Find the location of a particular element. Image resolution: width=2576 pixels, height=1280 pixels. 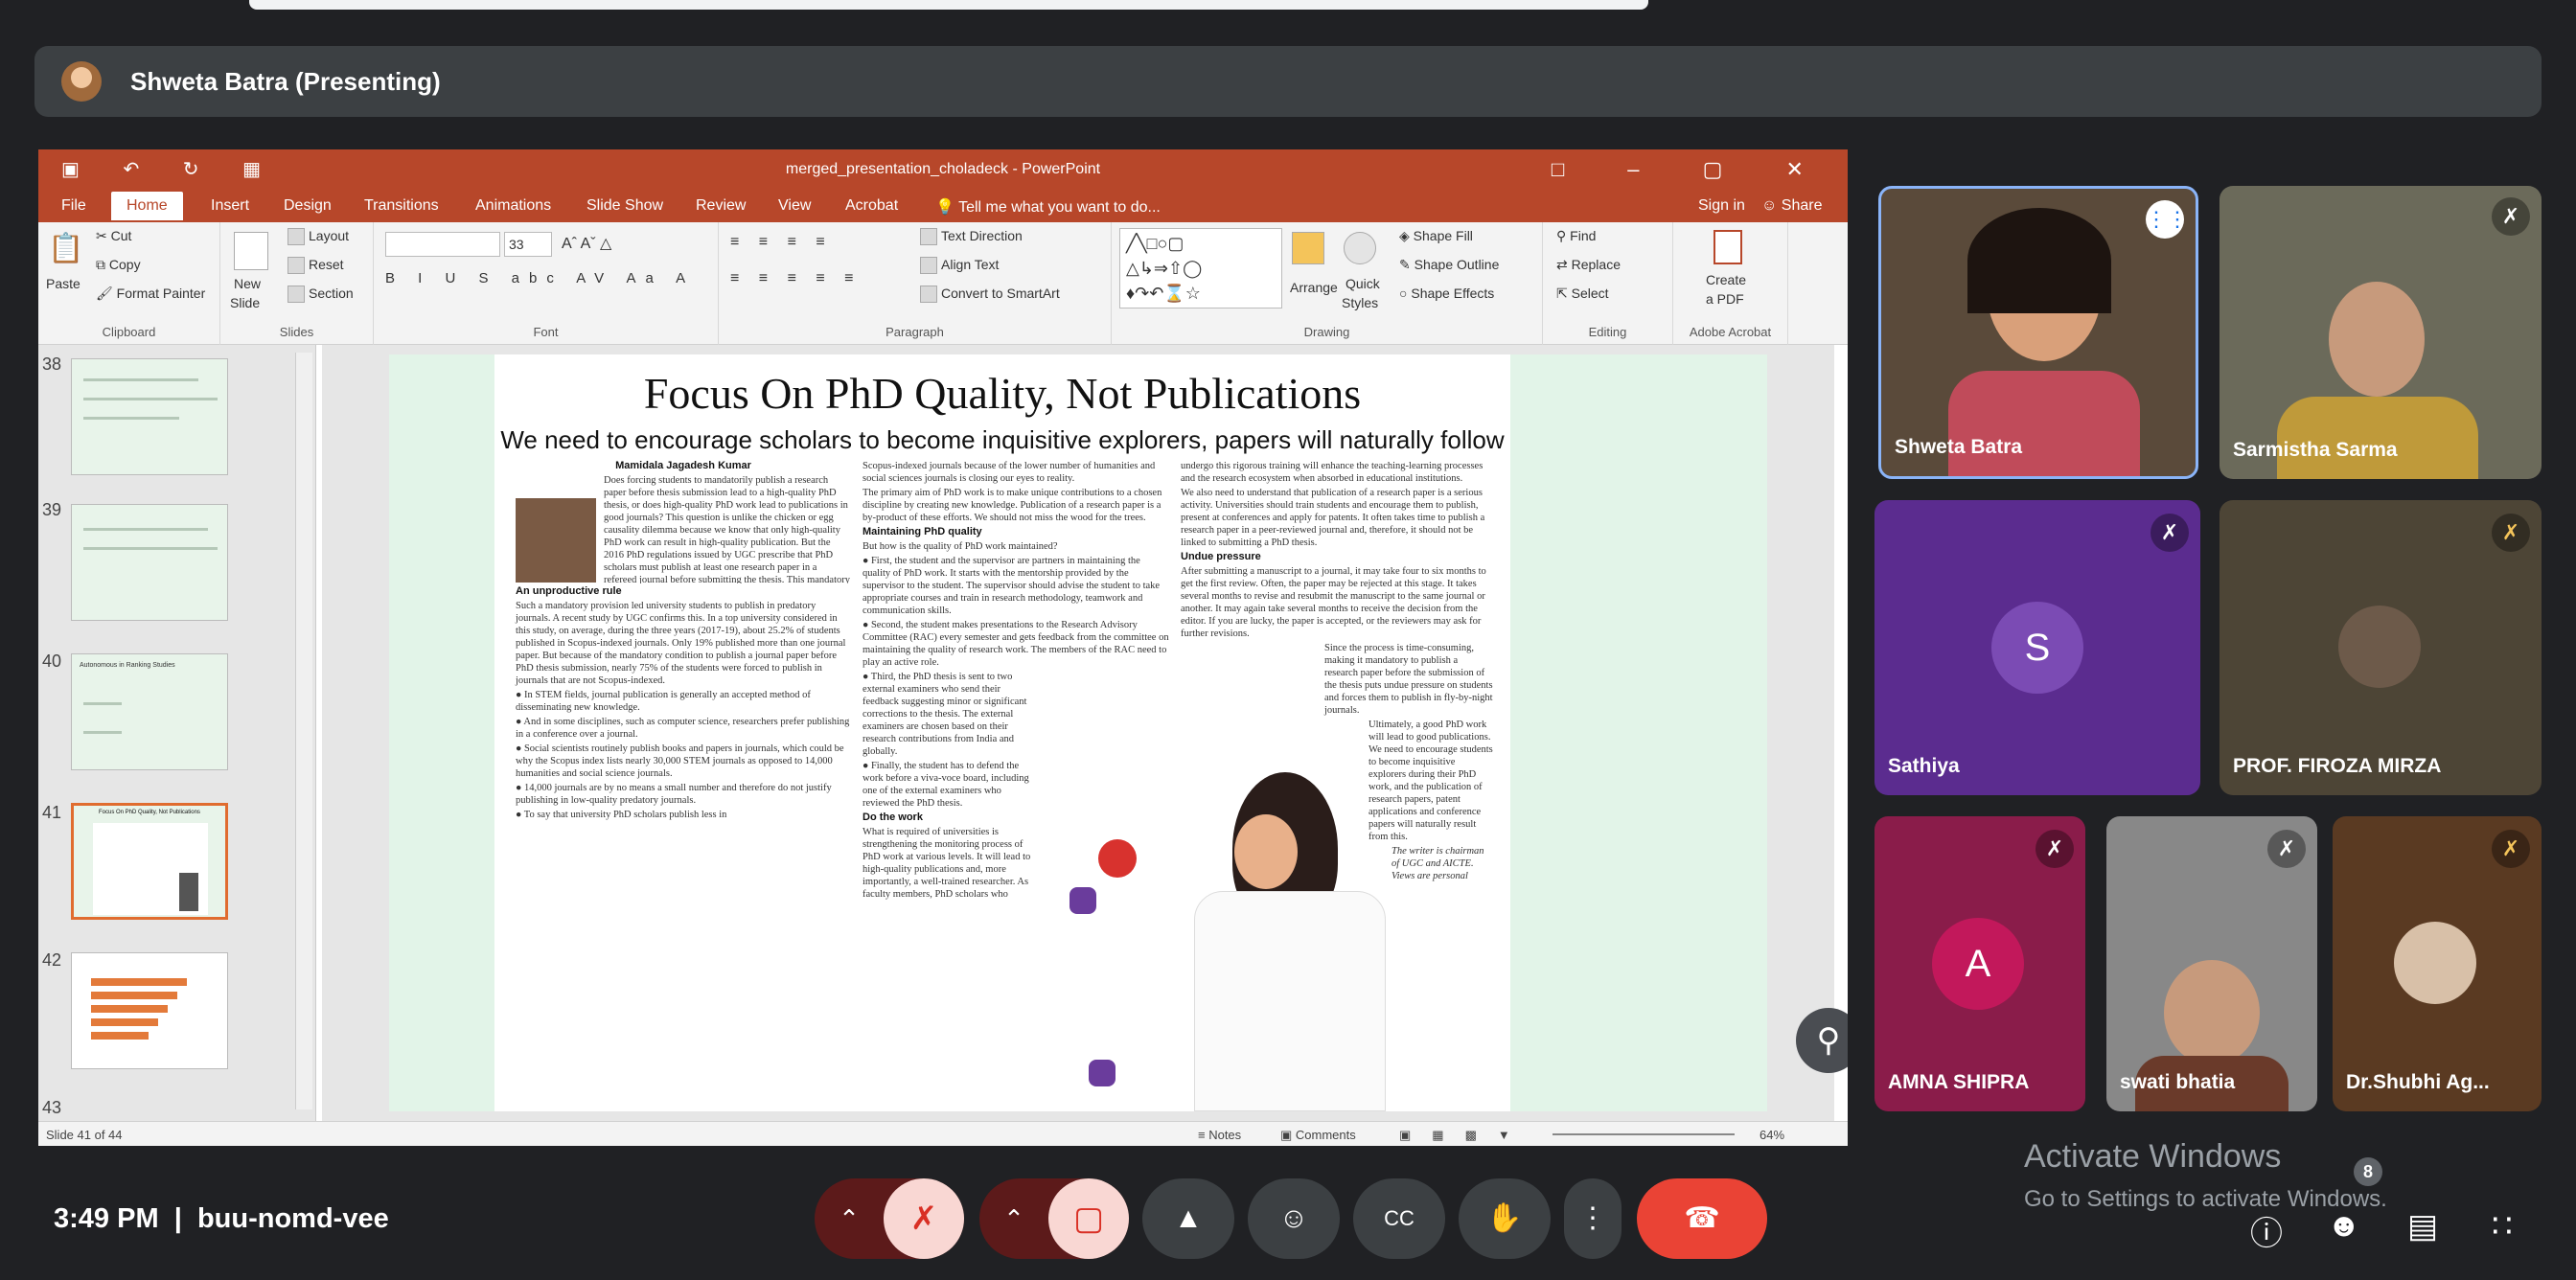

glove is located at coordinates (1083, 900).